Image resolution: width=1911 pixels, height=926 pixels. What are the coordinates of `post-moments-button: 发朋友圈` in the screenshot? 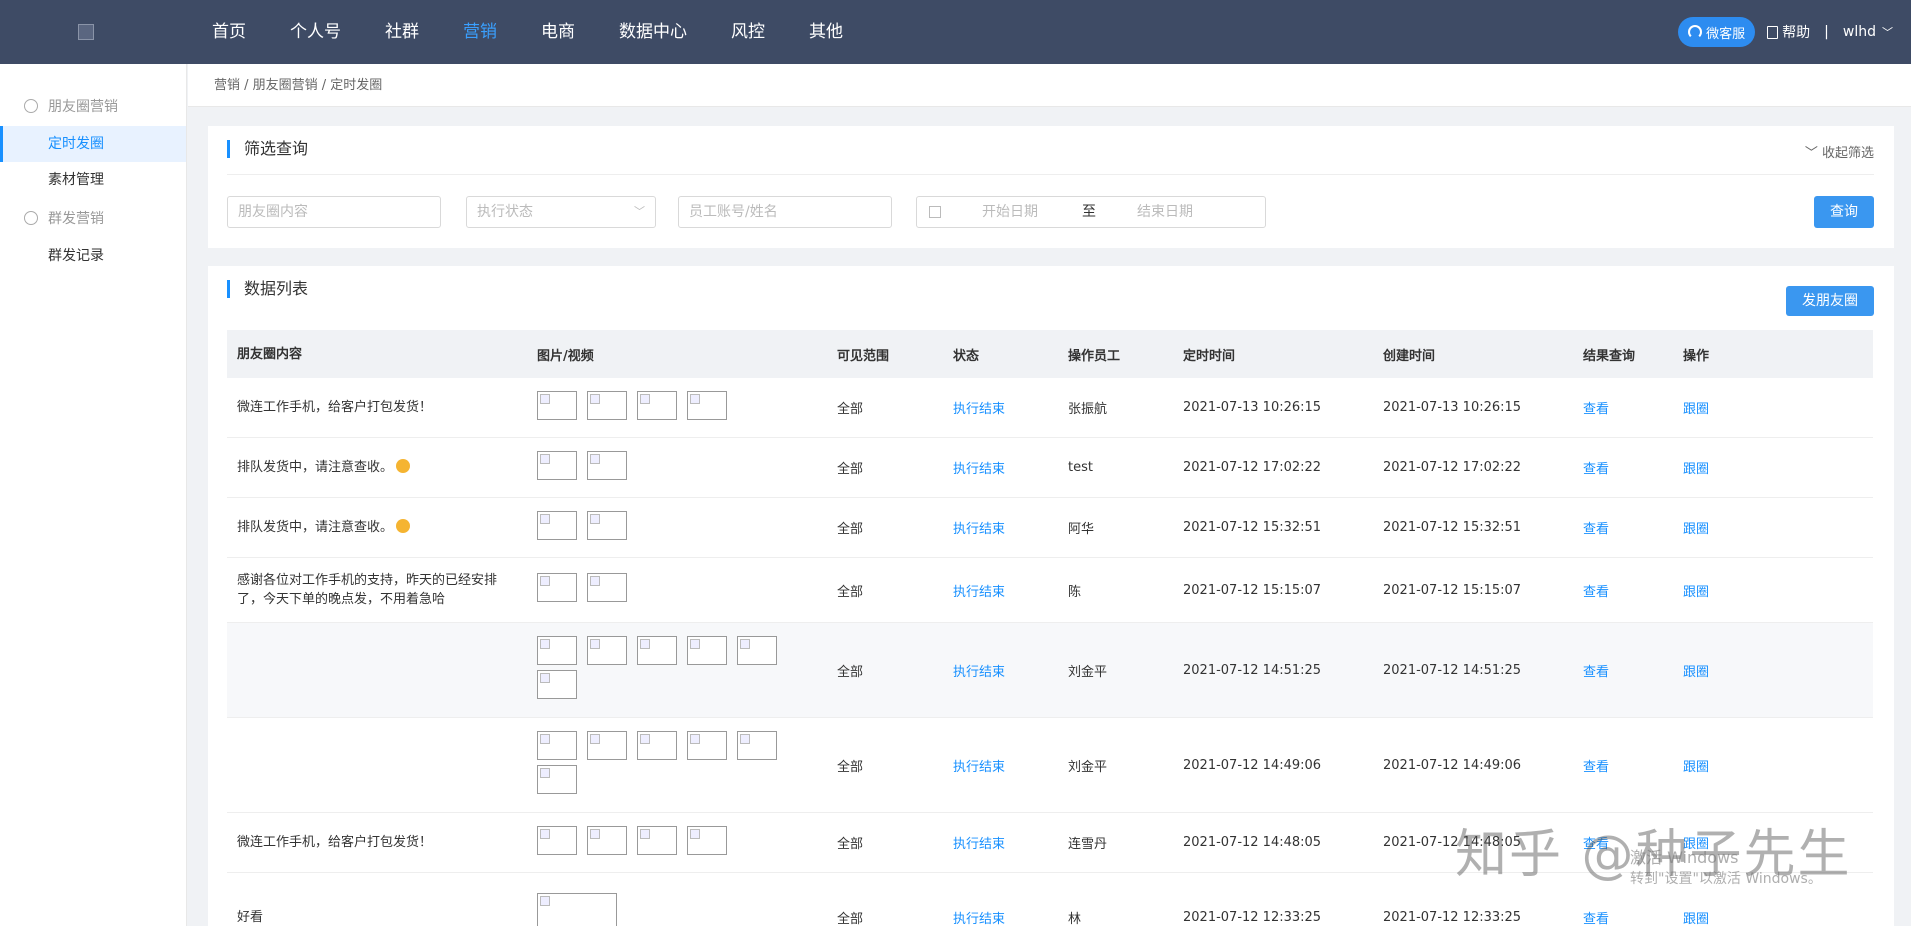 It's located at (1830, 301).